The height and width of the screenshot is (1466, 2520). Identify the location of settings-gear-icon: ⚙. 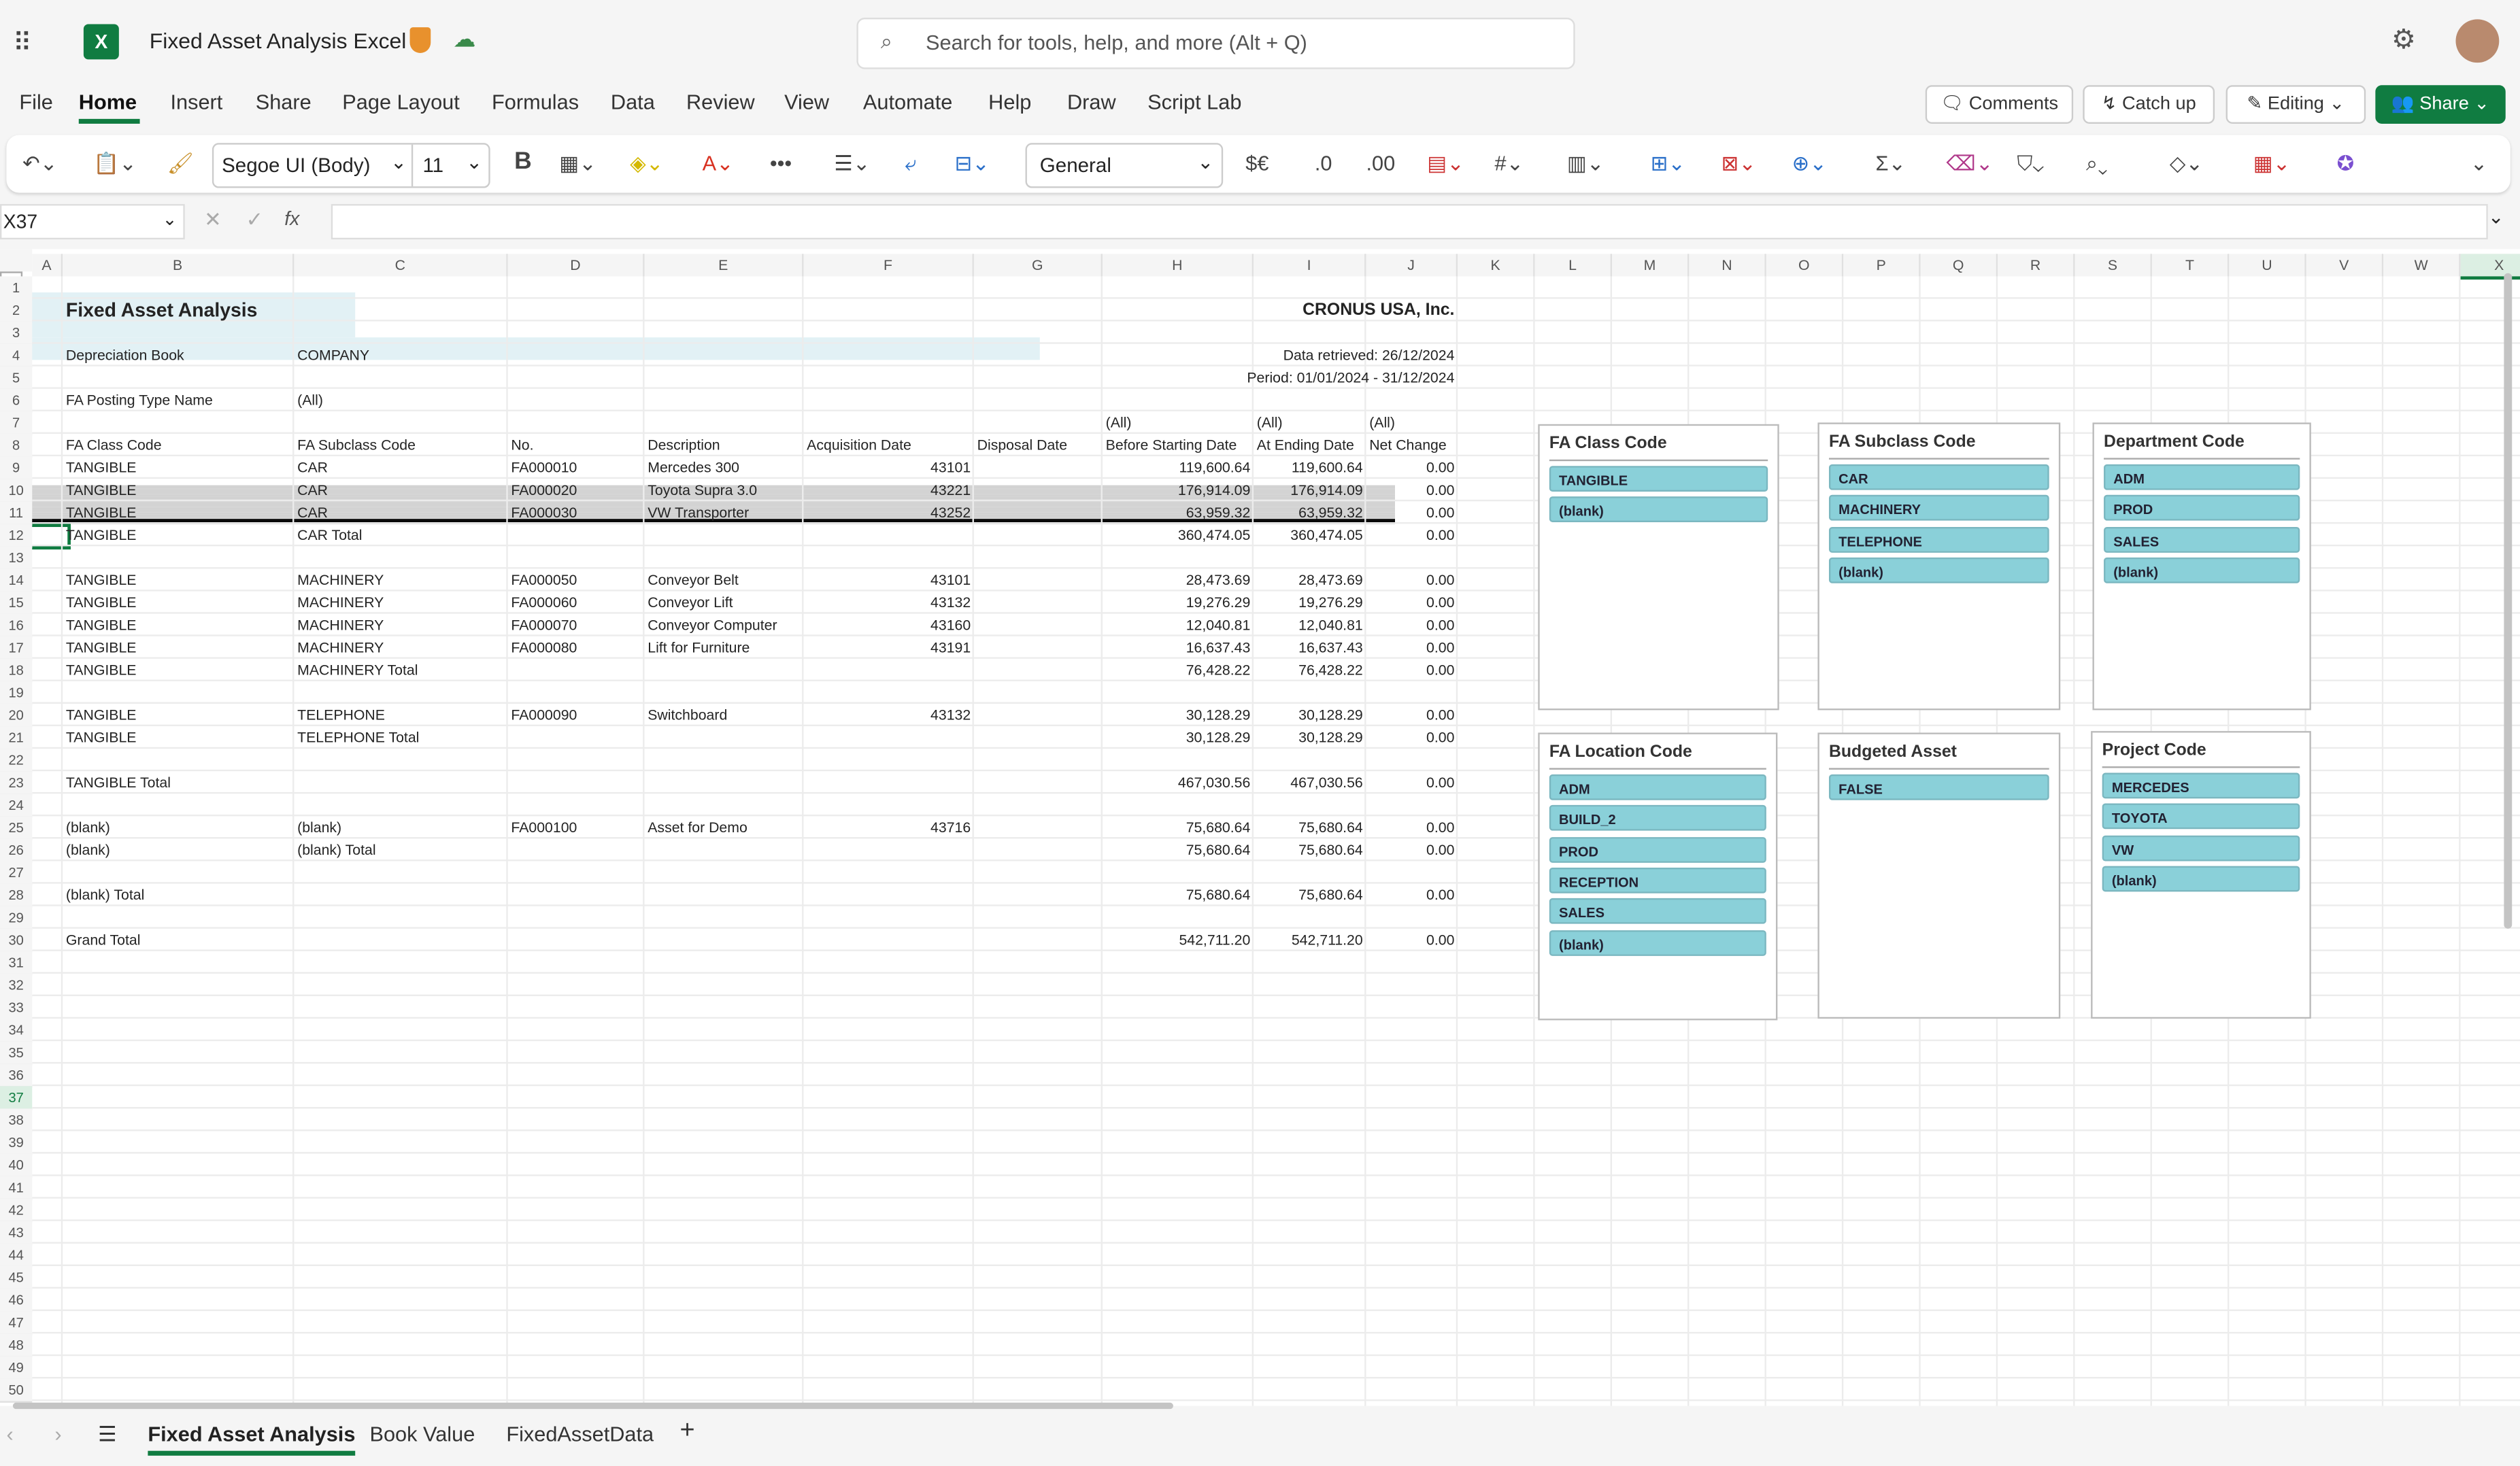
(2404, 40).